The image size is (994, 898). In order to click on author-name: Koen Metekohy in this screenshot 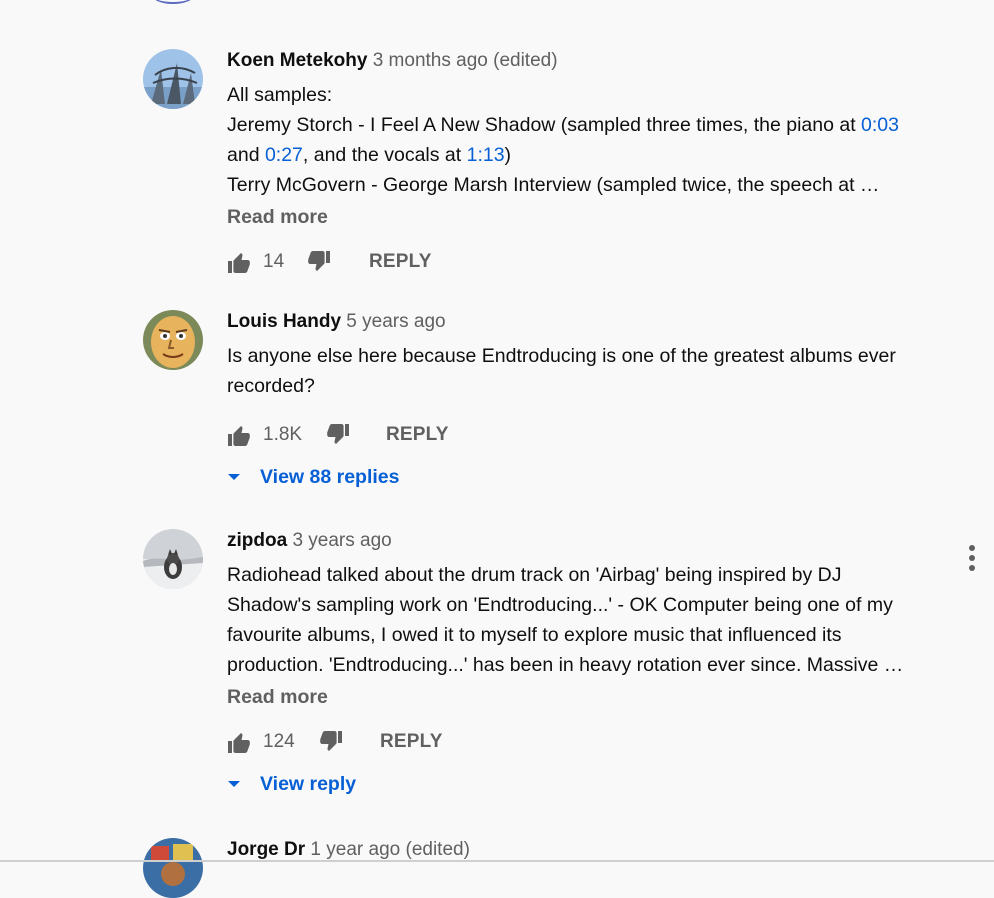, I will do `click(297, 60)`.